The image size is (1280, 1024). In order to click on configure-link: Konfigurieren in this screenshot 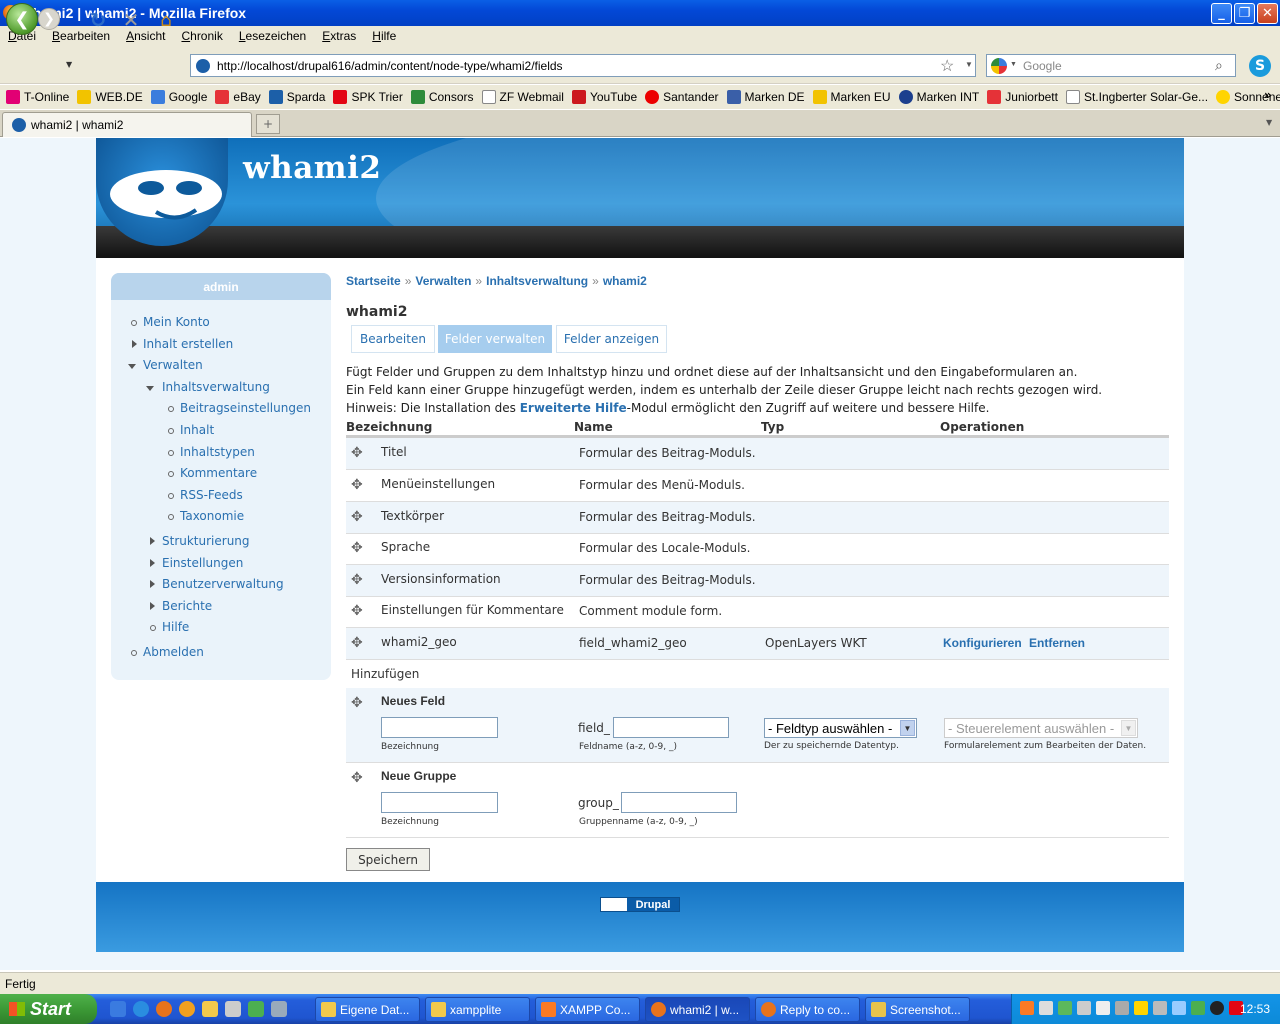, I will do `click(982, 643)`.